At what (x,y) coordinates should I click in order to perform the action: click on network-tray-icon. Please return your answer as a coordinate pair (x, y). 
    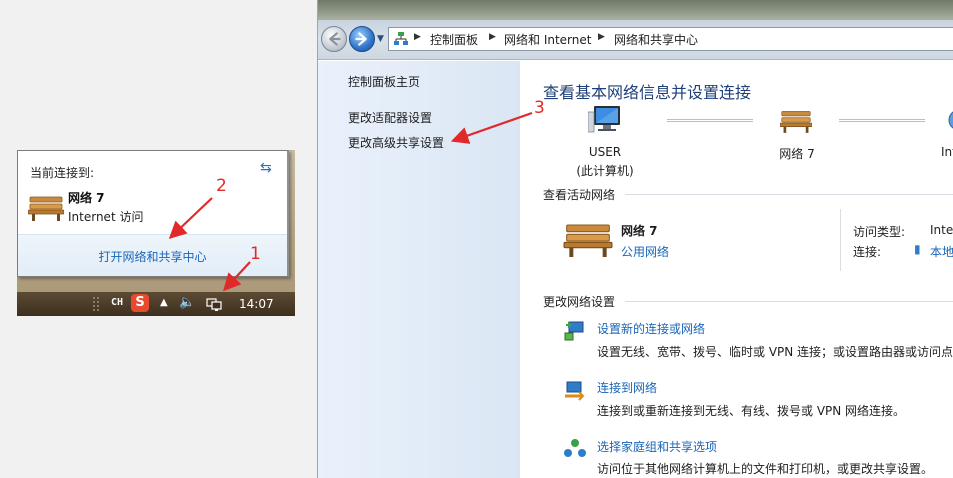
    Looking at the image, I should click on (214, 304).